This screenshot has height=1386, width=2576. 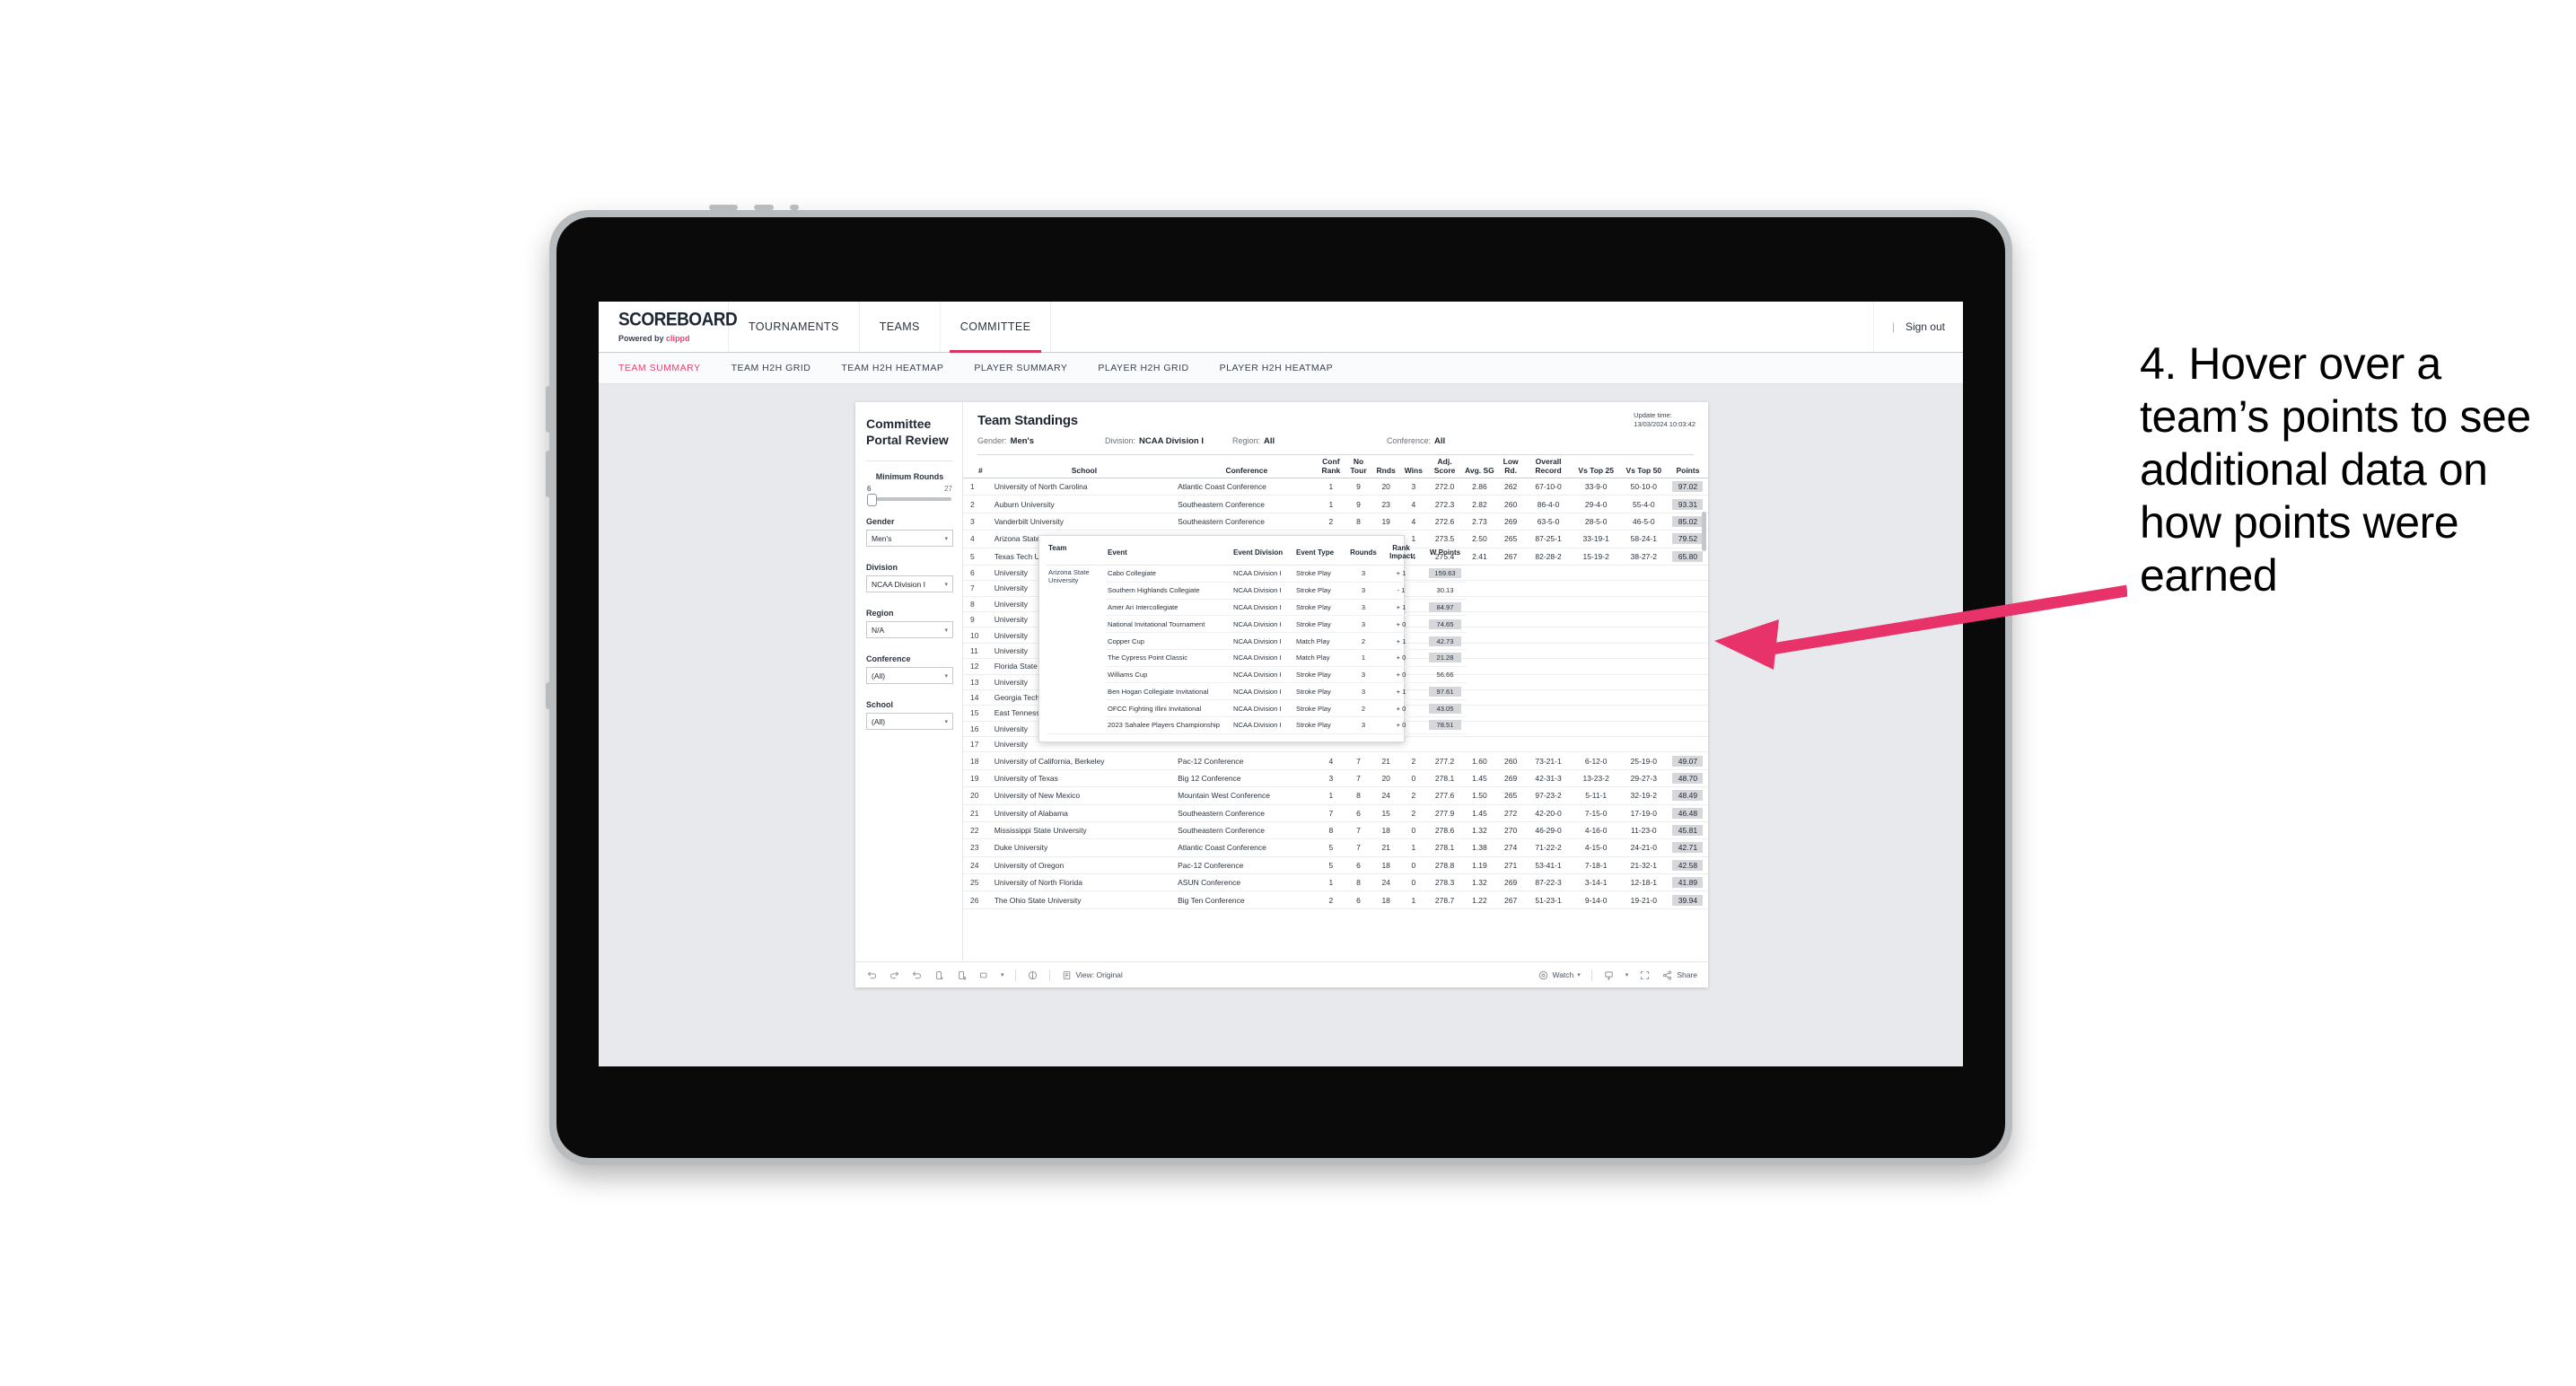 I want to click on minimum-rounds-slider-handle, so click(x=872, y=500).